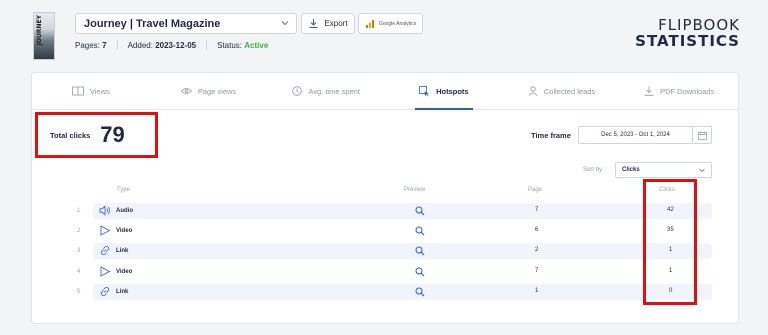 The height and width of the screenshot is (335, 768). I want to click on eye-icon, so click(186, 91).